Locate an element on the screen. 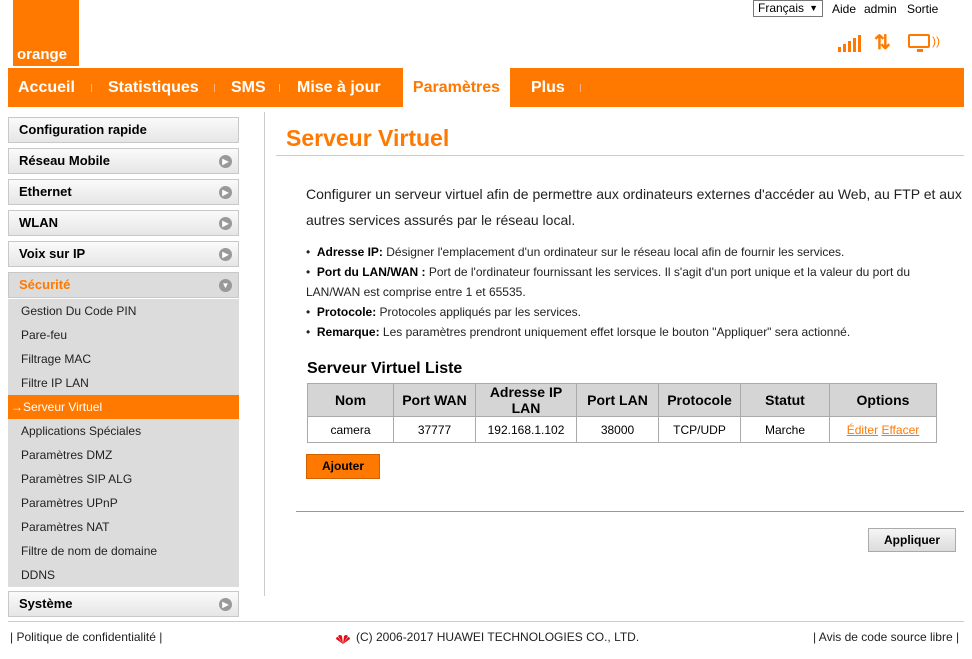 Image resolution: width=972 pixels, height=659 pixels. col-statut: Statut is located at coordinates (785, 400).